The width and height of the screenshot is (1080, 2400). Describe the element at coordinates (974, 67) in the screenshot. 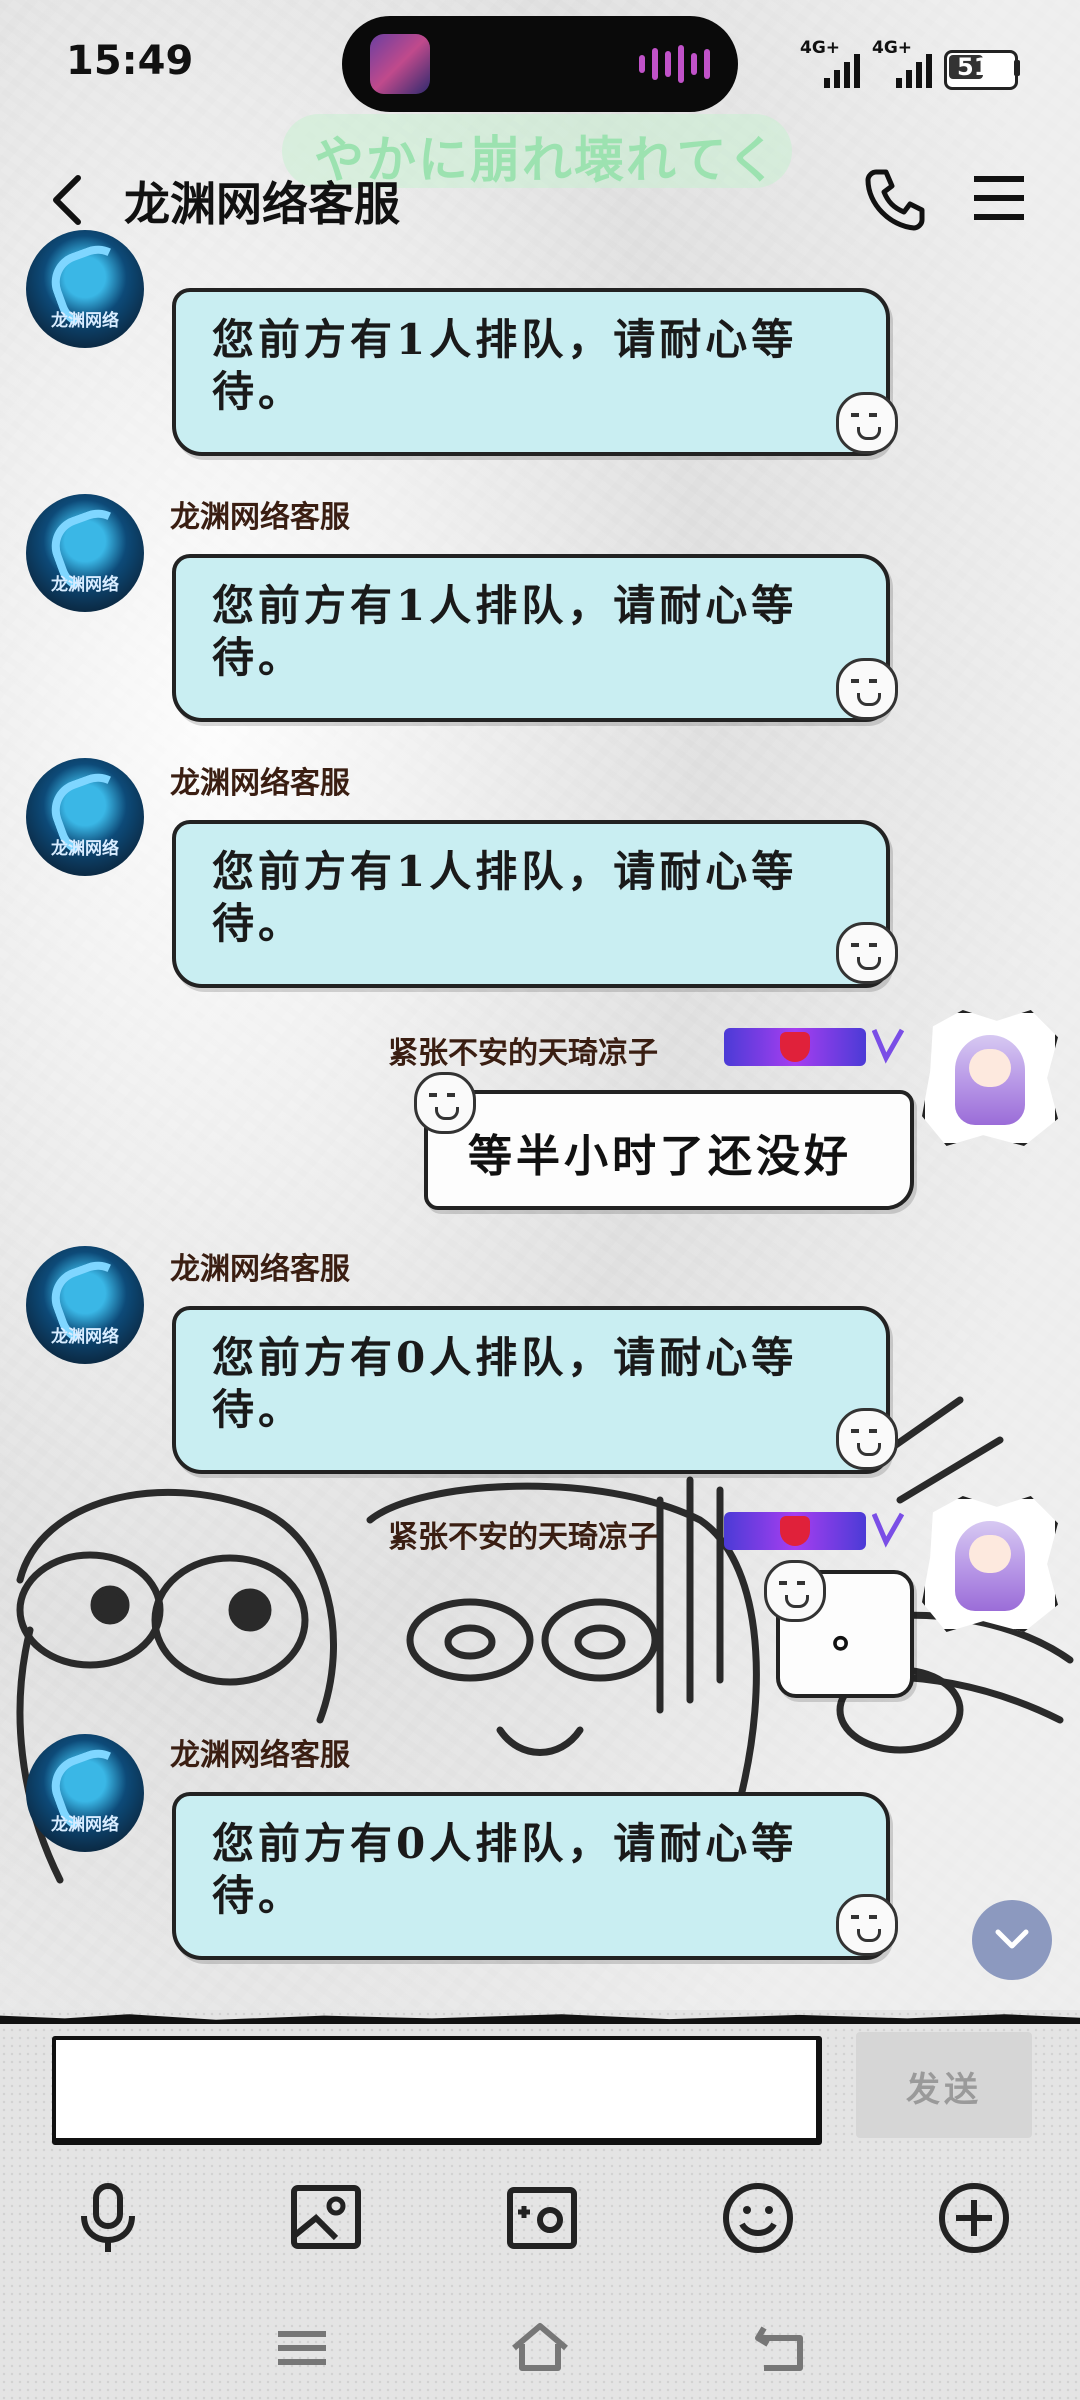

I see `battery-level: 51` at that location.